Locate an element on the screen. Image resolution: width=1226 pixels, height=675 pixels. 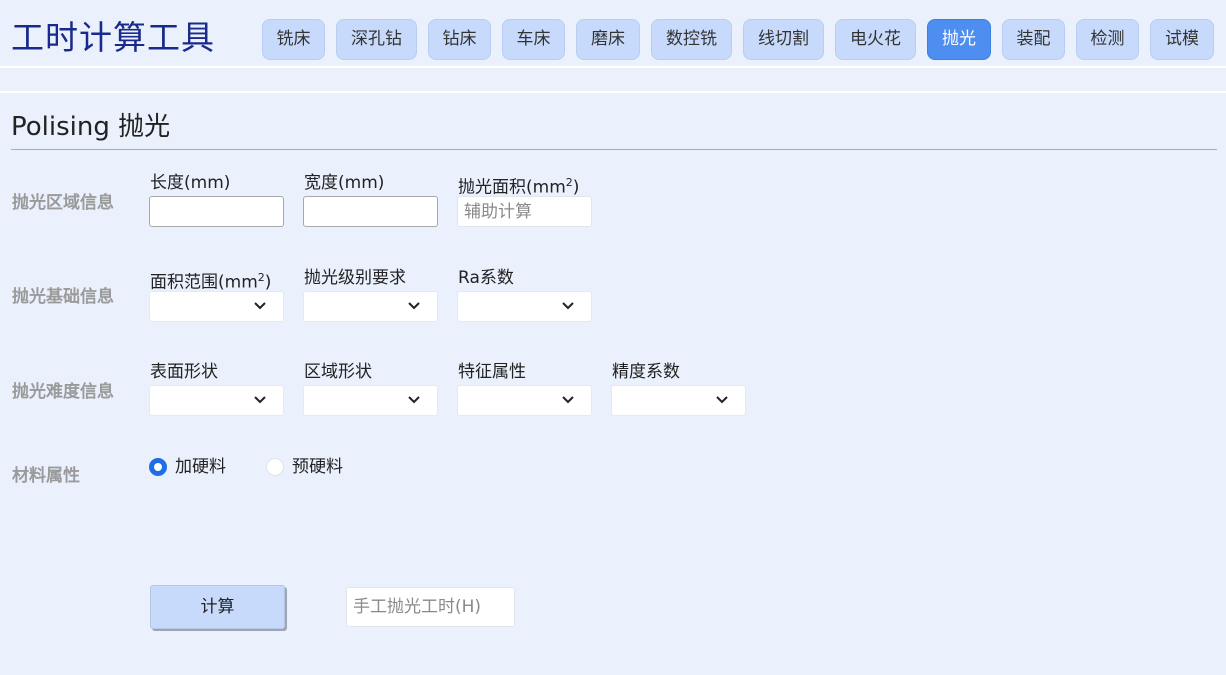
ra-select is located at coordinates (524, 306).